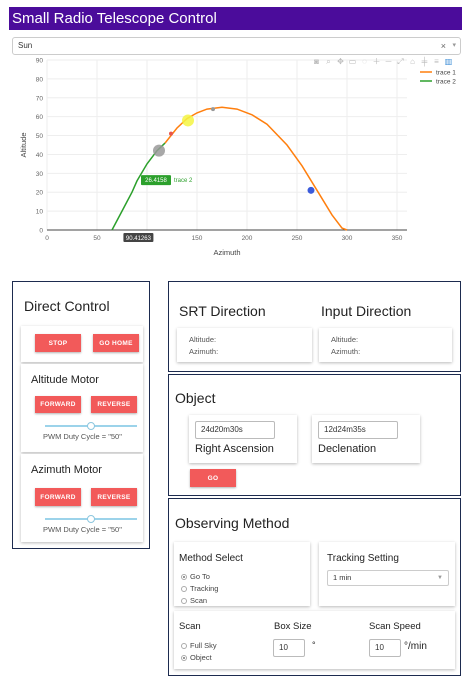 This screenshot has height=690, width=473. I want to click on box-size-input: 10, so click(289, 648).